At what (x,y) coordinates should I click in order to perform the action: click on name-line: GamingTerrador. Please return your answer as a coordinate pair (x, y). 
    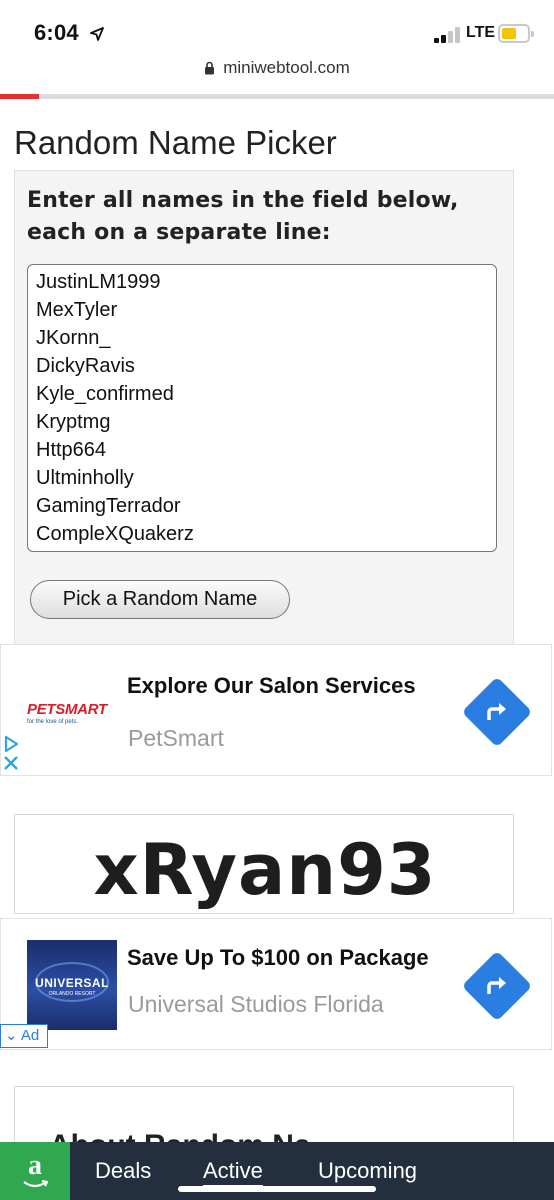
    Looking at the image, I should click on (108, 506).